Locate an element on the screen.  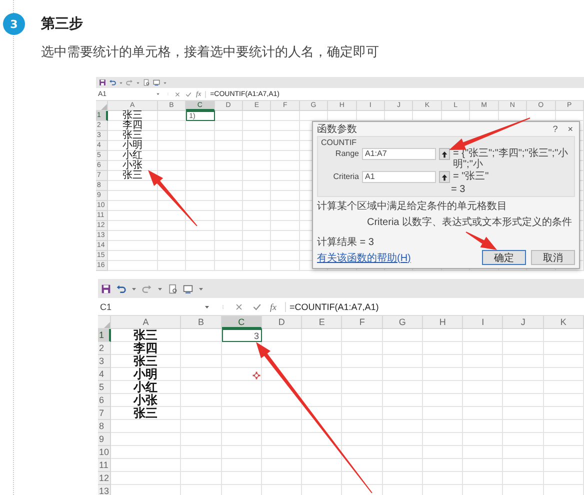
help-button: ? is located at coordinates (555, 129).